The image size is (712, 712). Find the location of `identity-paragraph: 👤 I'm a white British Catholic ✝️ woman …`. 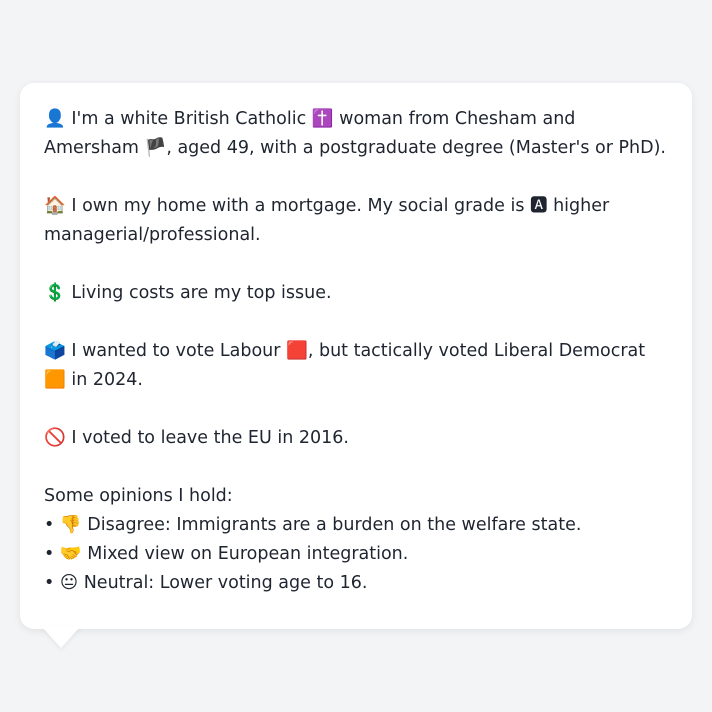

identity-paragraph: 👤 I'm a white British Catholic ✝️ woman … is located at coordinates (356, 134).